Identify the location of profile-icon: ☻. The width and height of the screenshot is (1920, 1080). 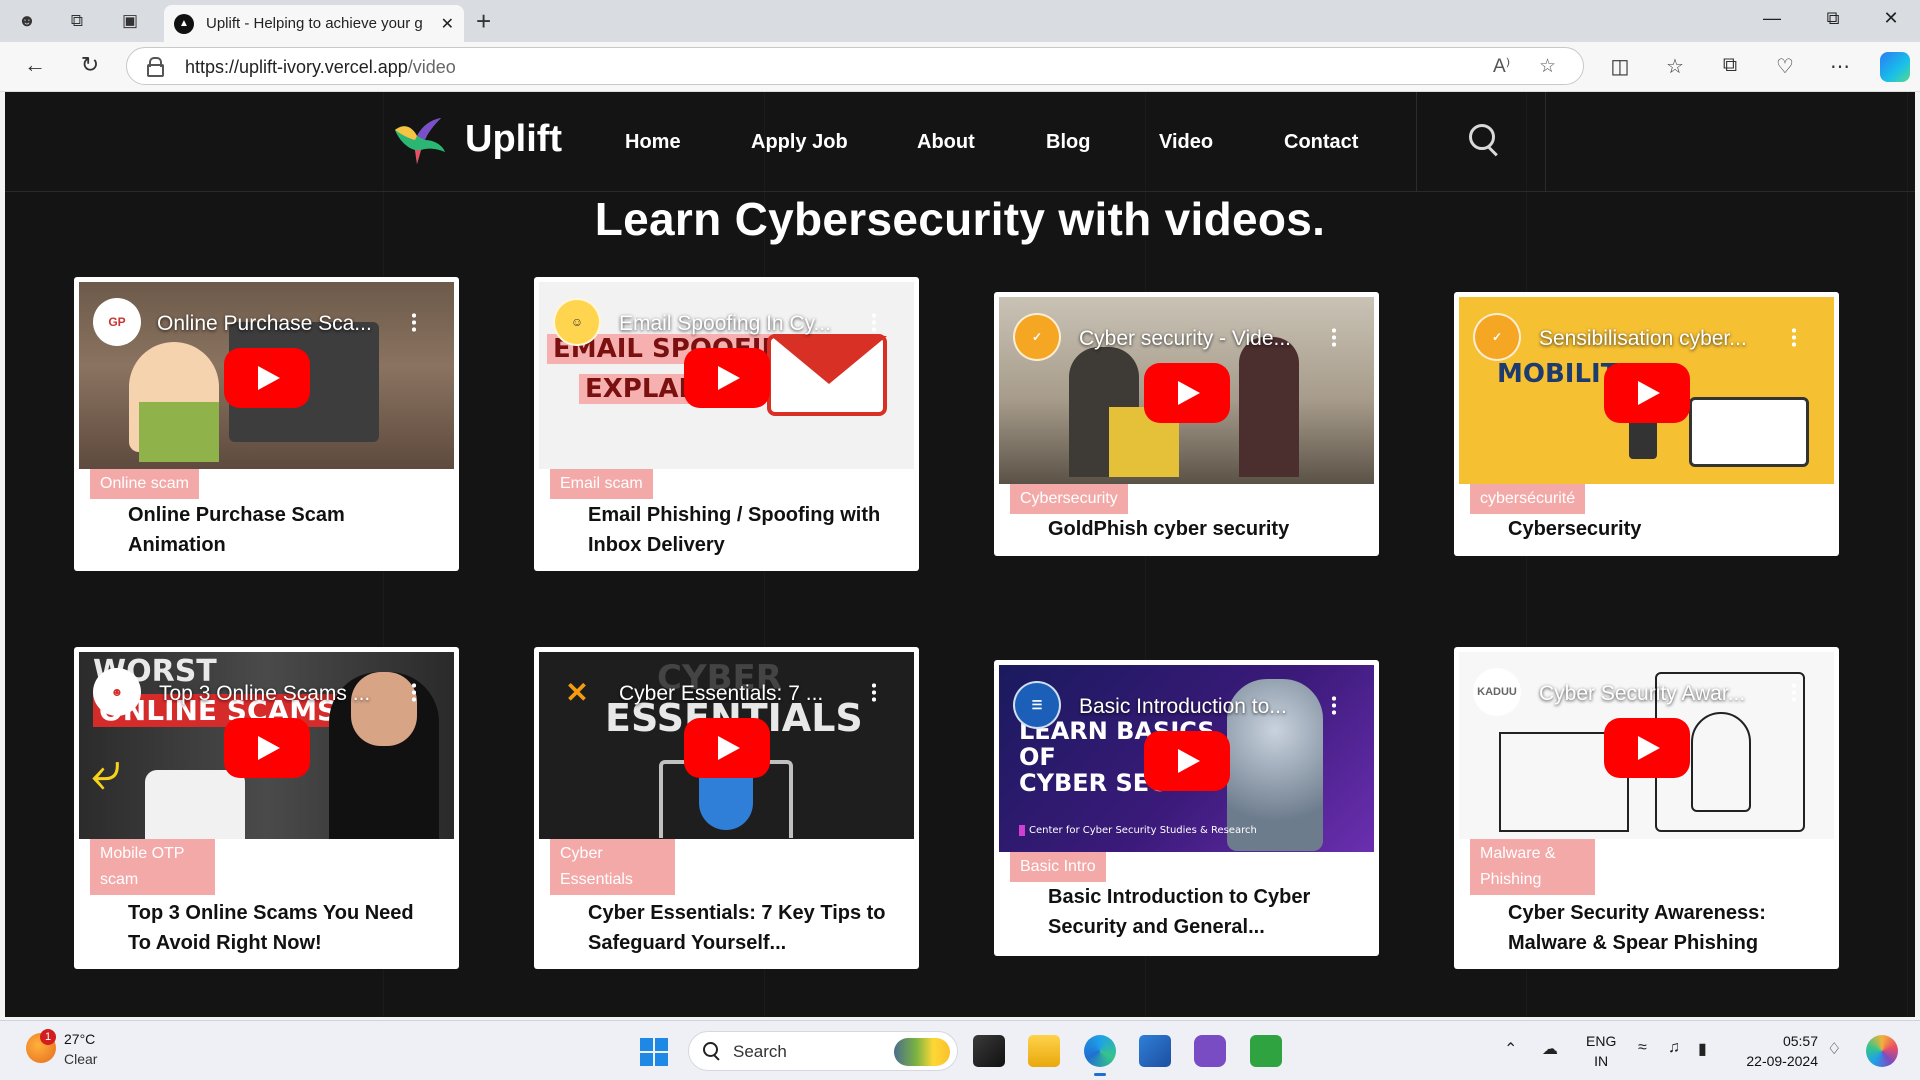
(27, 21).